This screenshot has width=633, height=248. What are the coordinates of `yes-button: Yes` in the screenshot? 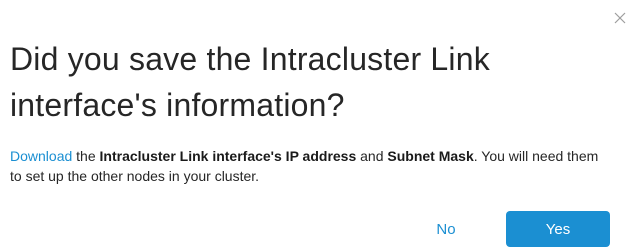 It's located at (558, 229).